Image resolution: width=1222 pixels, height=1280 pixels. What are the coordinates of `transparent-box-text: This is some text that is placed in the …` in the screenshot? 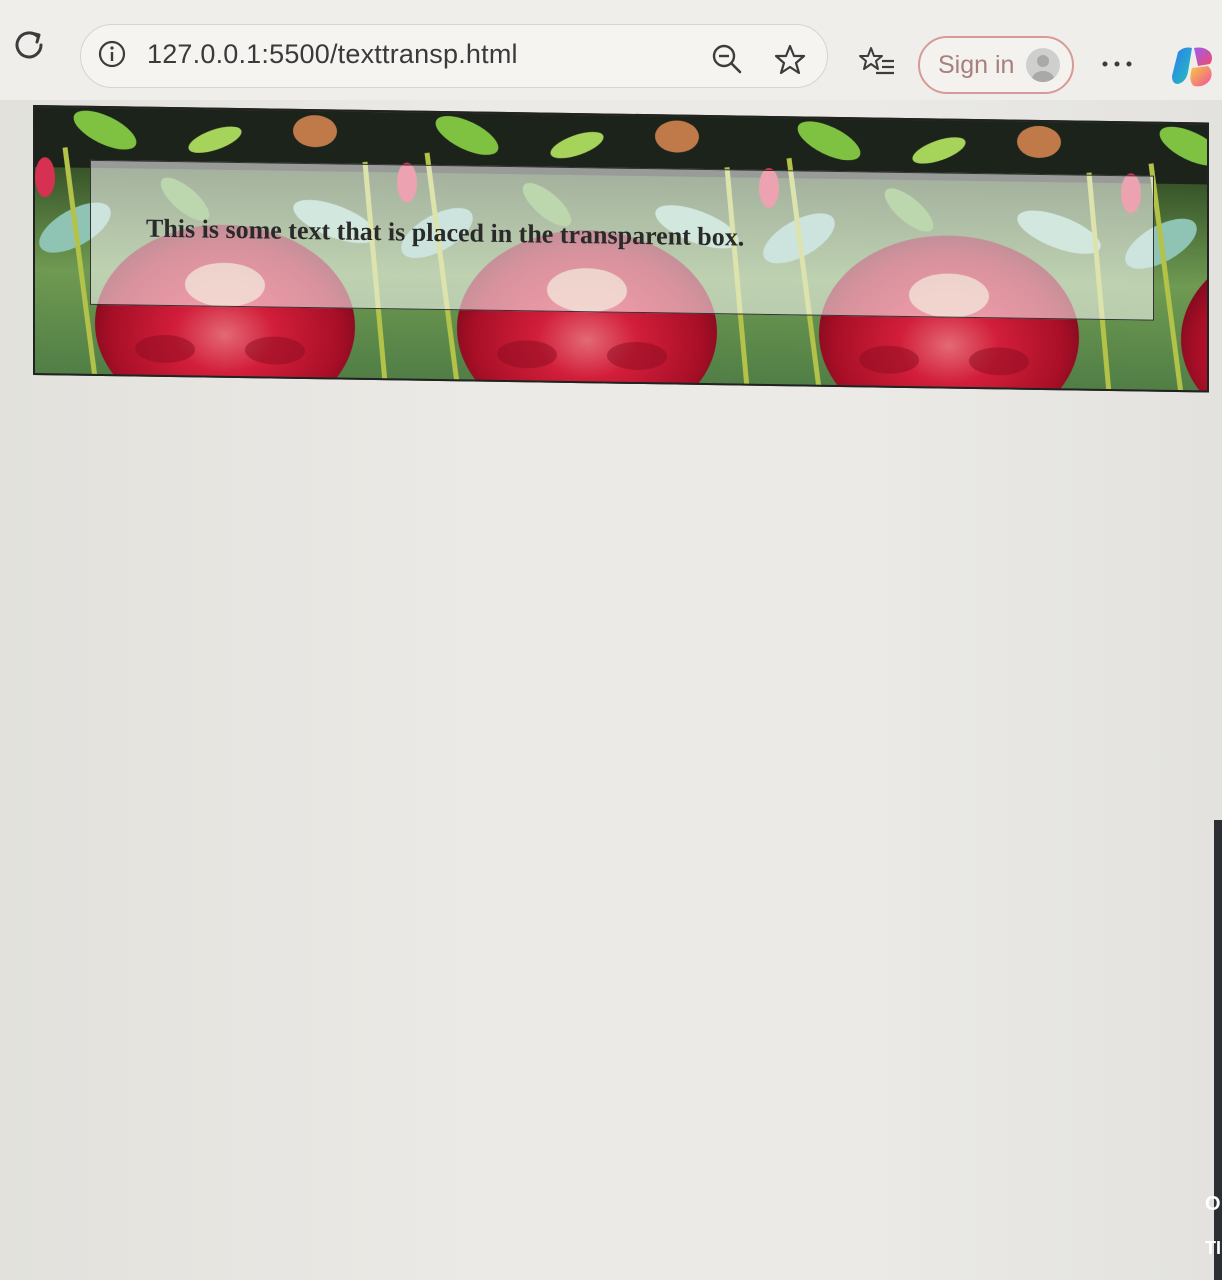 It's located at (445, 232).